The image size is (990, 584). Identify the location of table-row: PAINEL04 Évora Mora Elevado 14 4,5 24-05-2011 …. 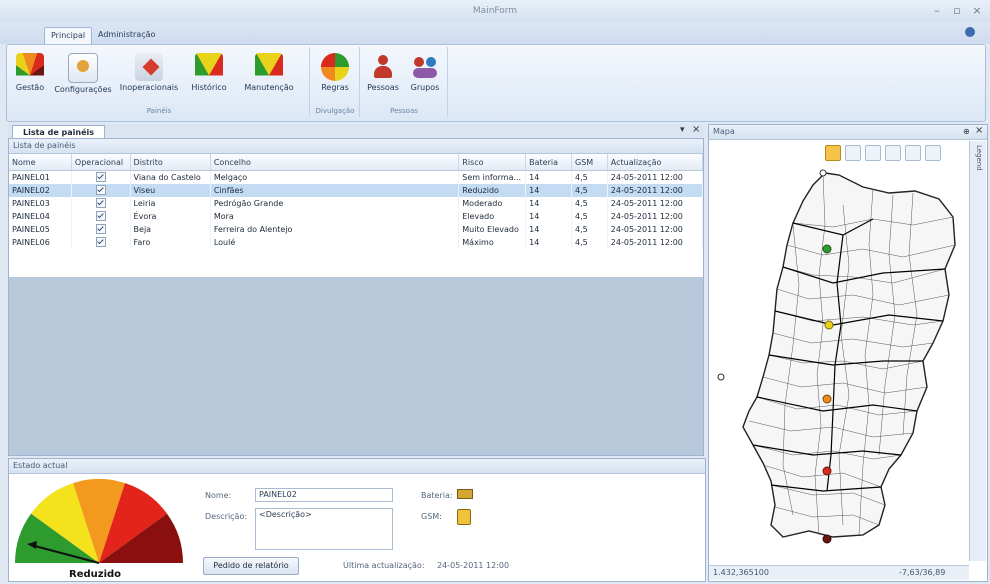
(356, 216).